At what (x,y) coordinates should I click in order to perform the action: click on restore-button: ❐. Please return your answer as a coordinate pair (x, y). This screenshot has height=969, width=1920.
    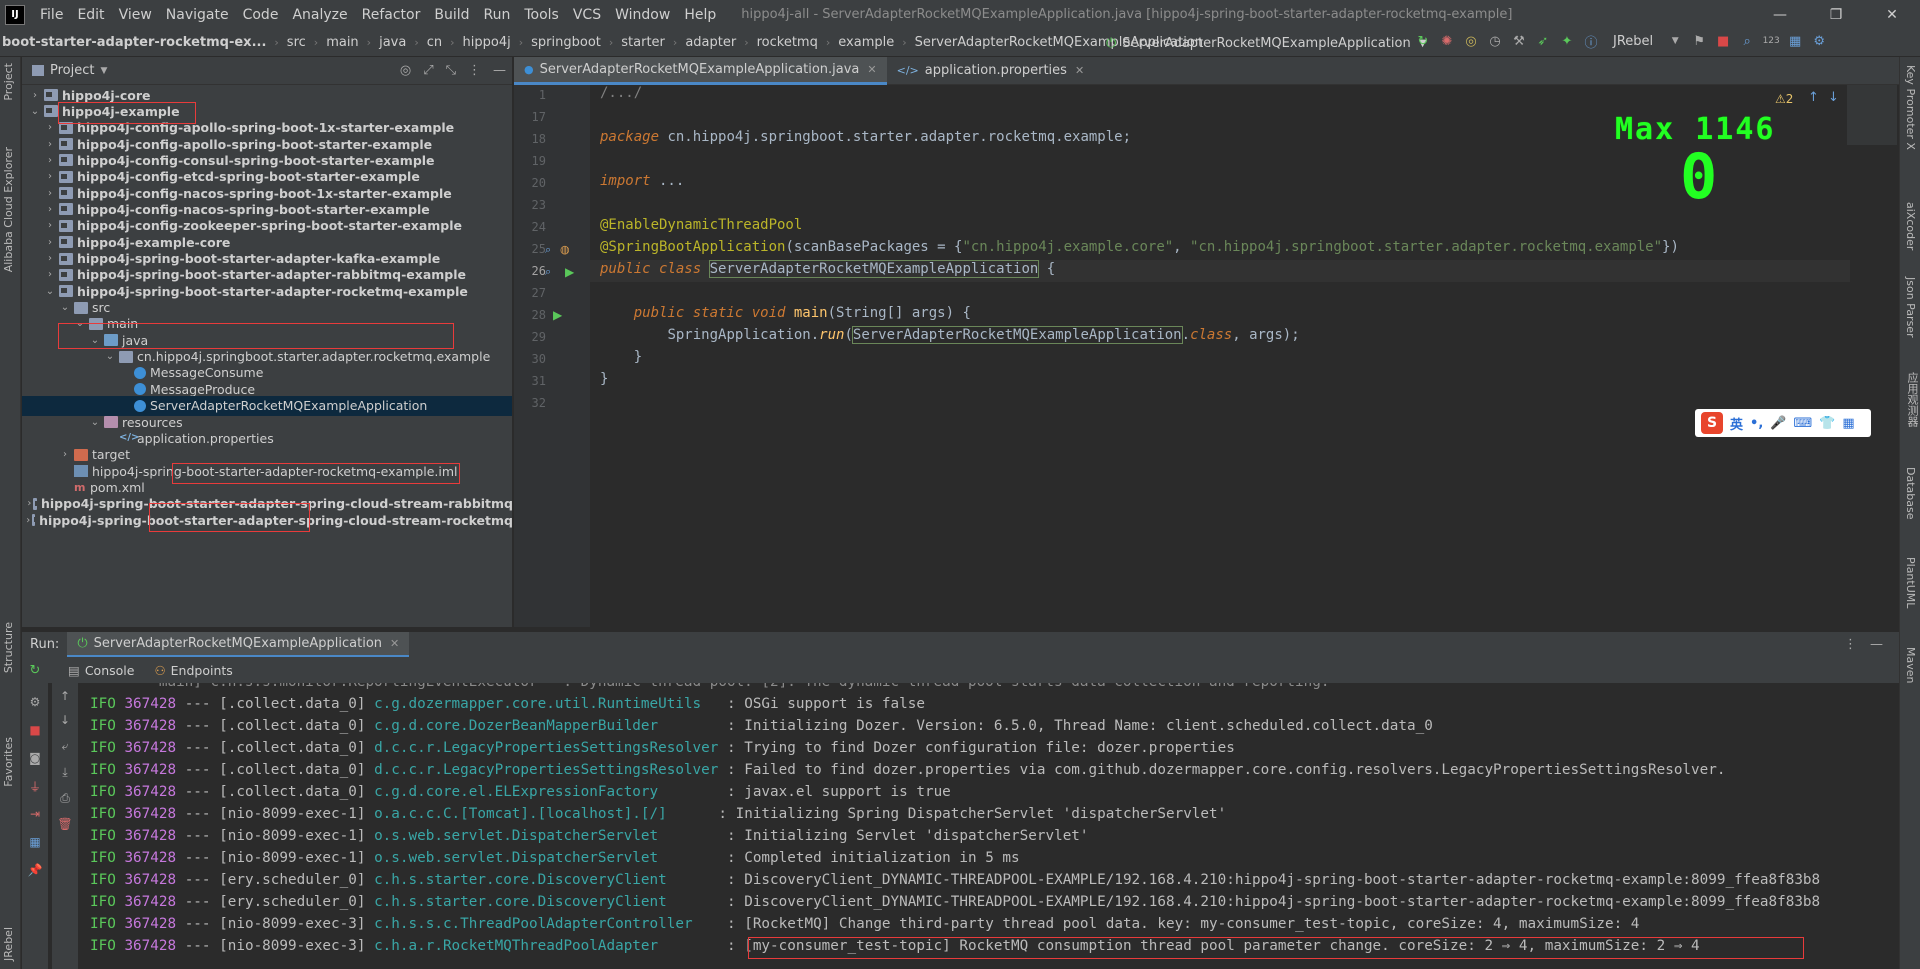
    Looking at the image, I should click on (1836, 14).